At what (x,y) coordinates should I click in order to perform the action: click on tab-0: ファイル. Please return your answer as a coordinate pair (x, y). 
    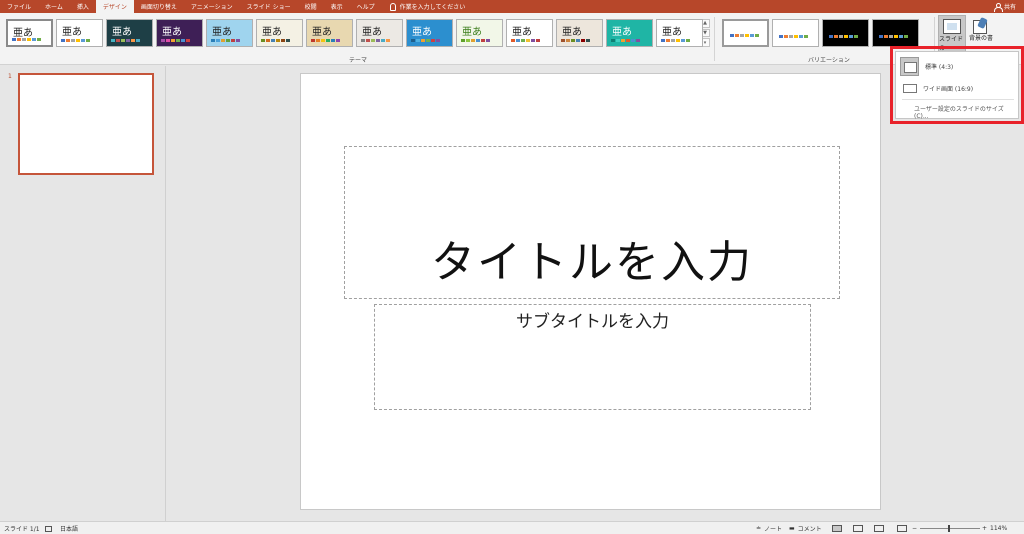
    Looking at the image, I should click on (19, 6).